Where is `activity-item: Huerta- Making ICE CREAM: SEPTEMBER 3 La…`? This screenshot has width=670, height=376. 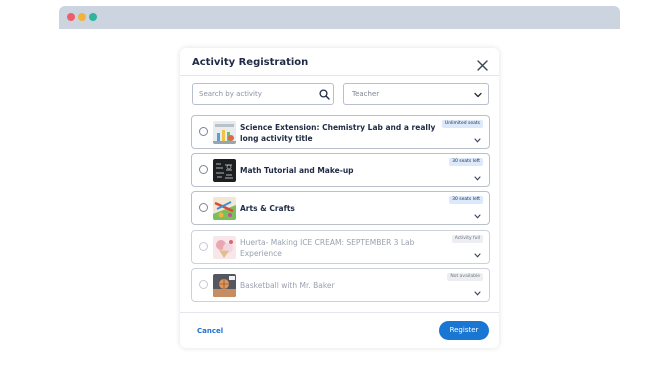 activity-item: Huerta- Making ICE CREAM: SEPTEMBER 3 La… is located at coordinates (340, 247).